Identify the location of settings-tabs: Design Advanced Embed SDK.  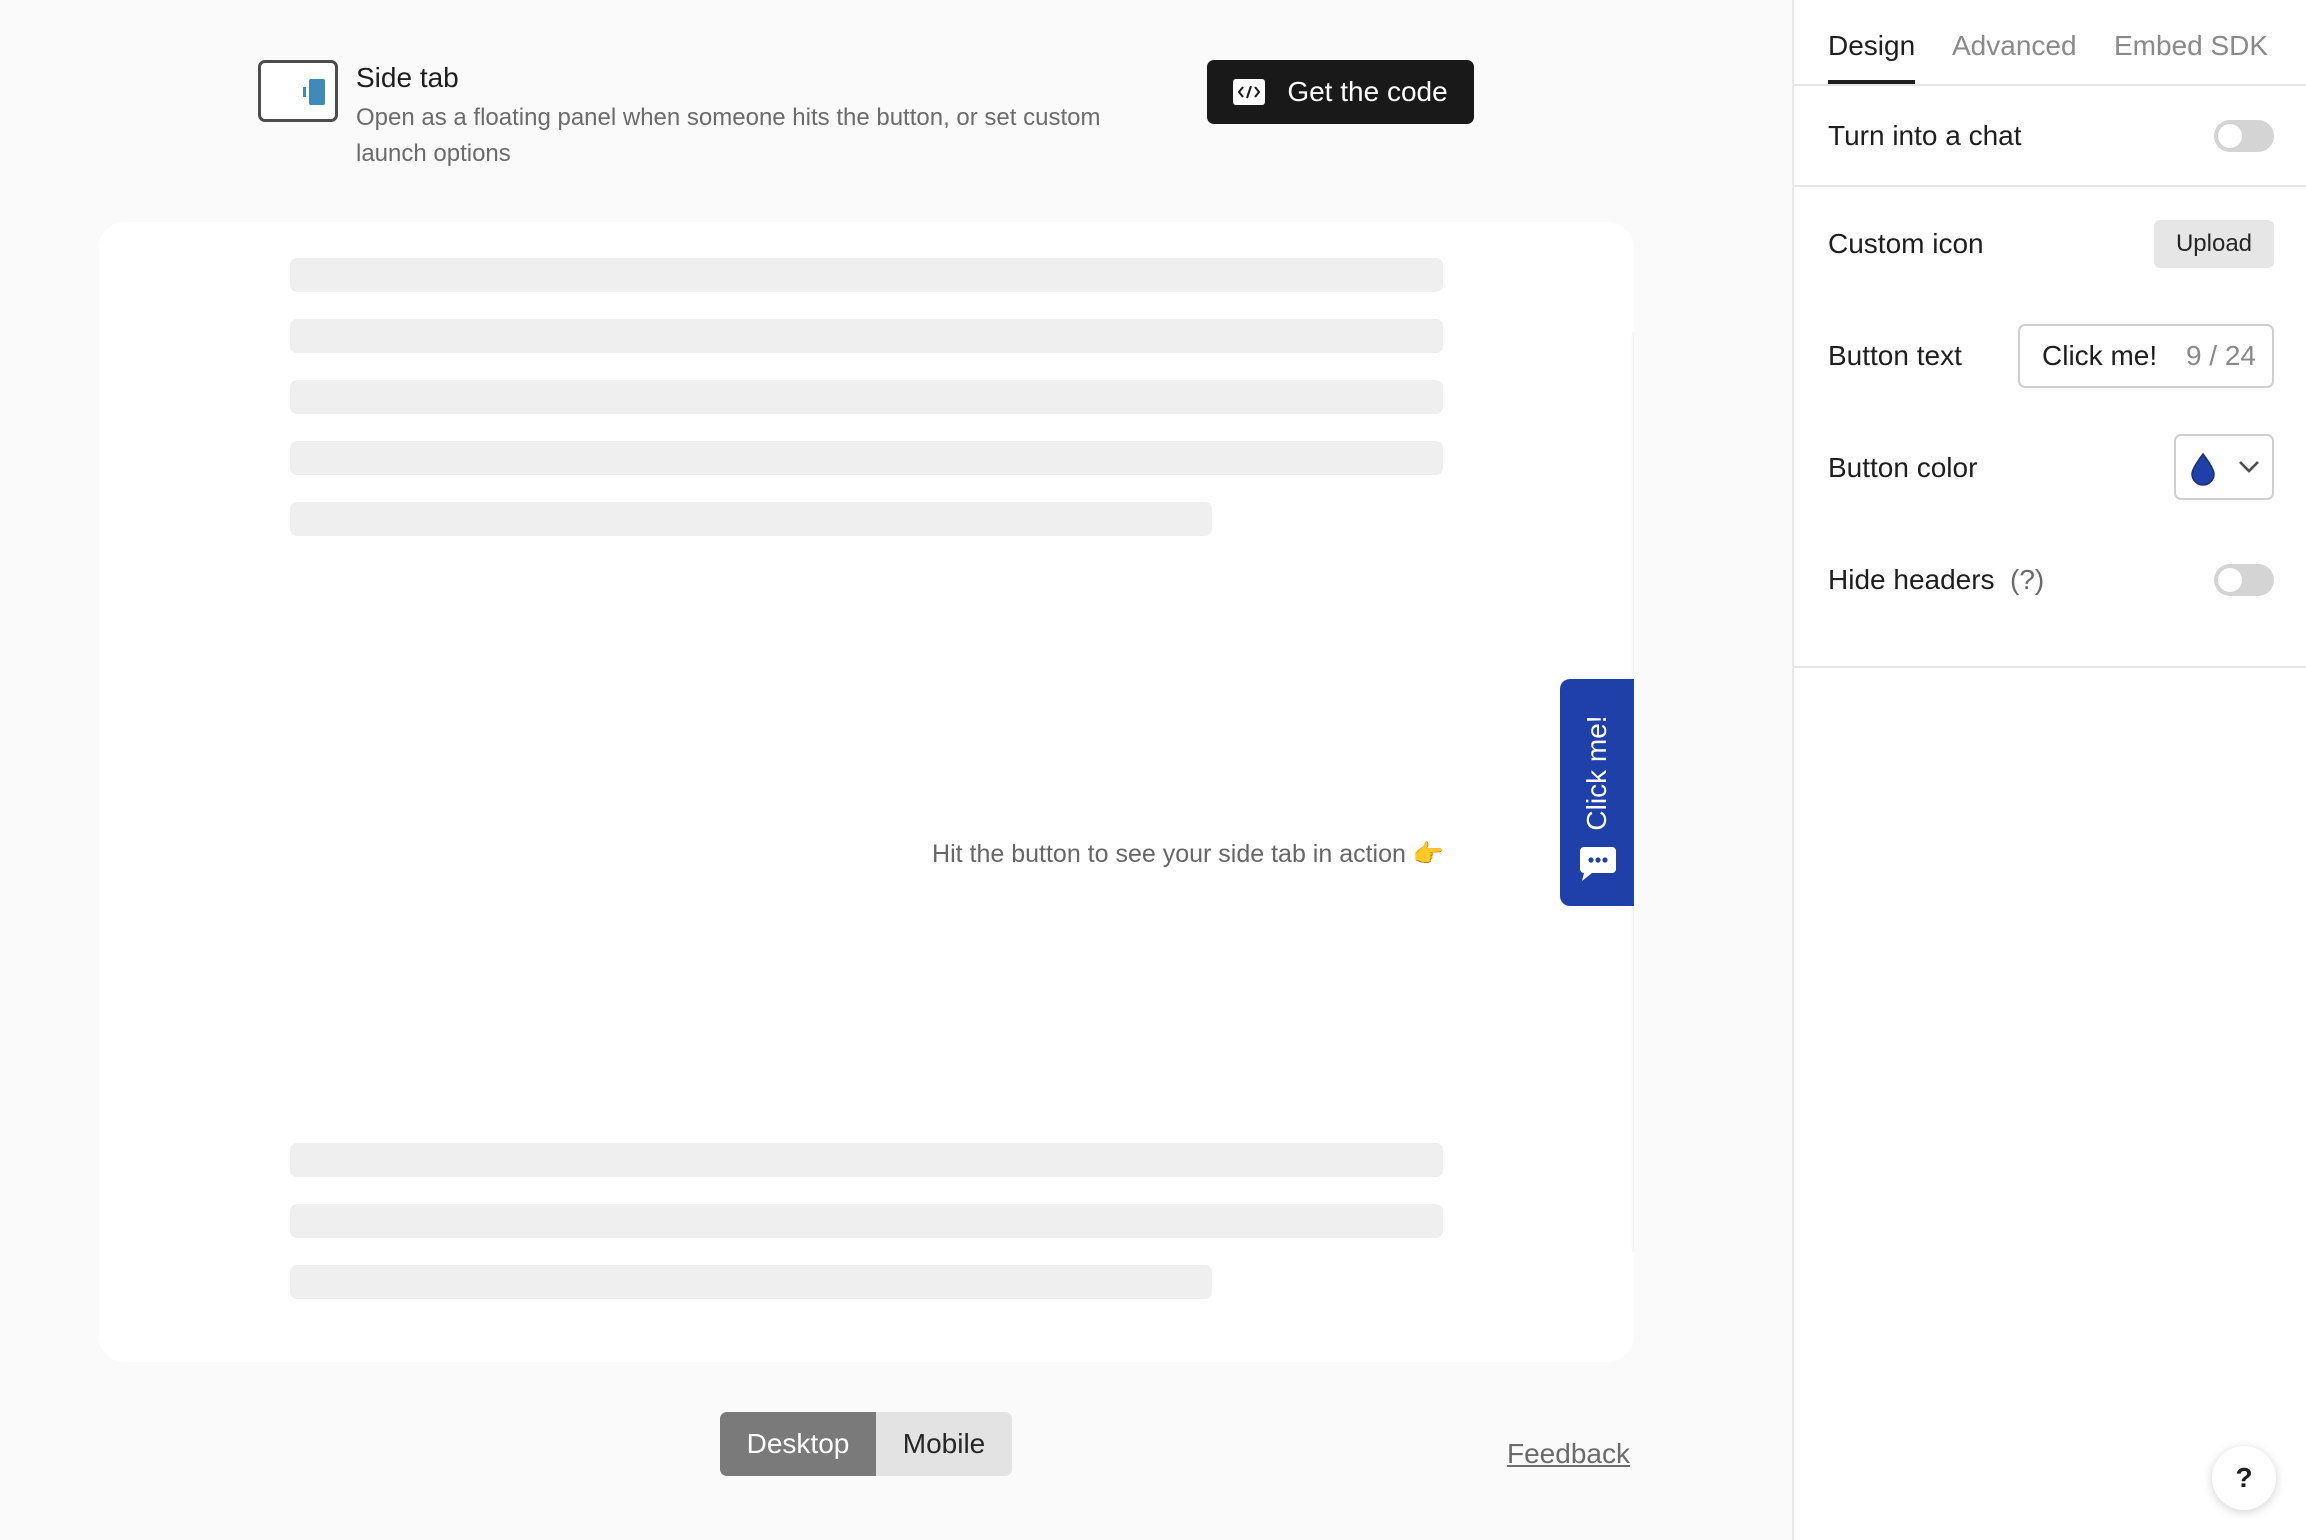
(2050, 43).